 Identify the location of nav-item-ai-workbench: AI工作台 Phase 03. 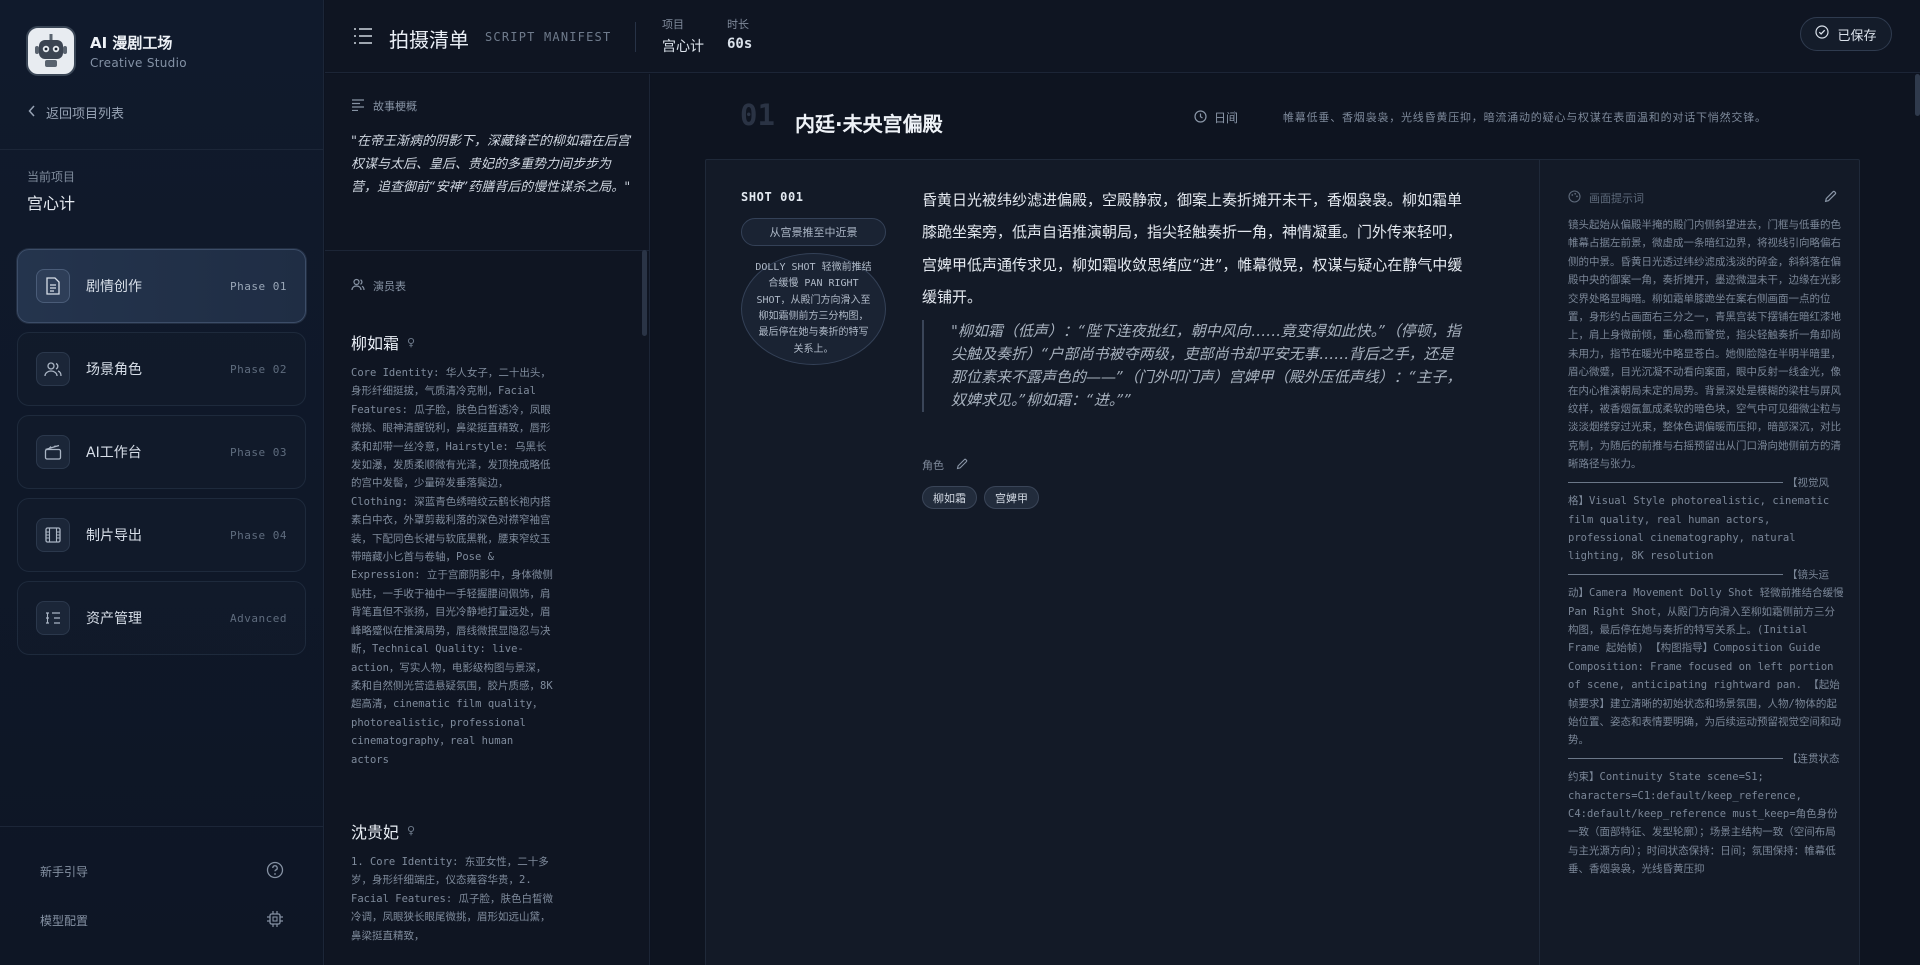
(161, 452).